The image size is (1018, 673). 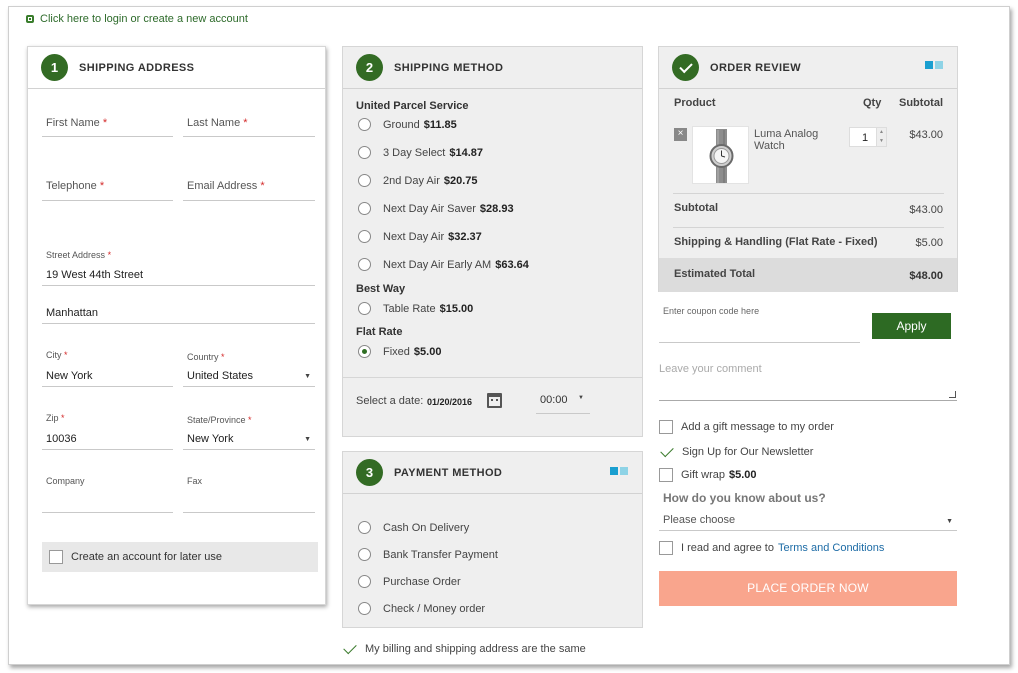 What do you see at coordinates (249, 186) in the screenshot?
I see `email-field: Email Address *` at bounding box center [249, 186].